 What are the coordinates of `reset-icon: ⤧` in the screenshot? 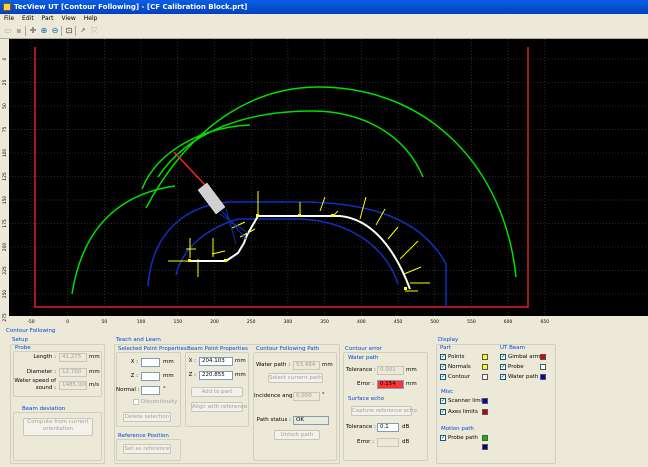 It's located at (94, 31).